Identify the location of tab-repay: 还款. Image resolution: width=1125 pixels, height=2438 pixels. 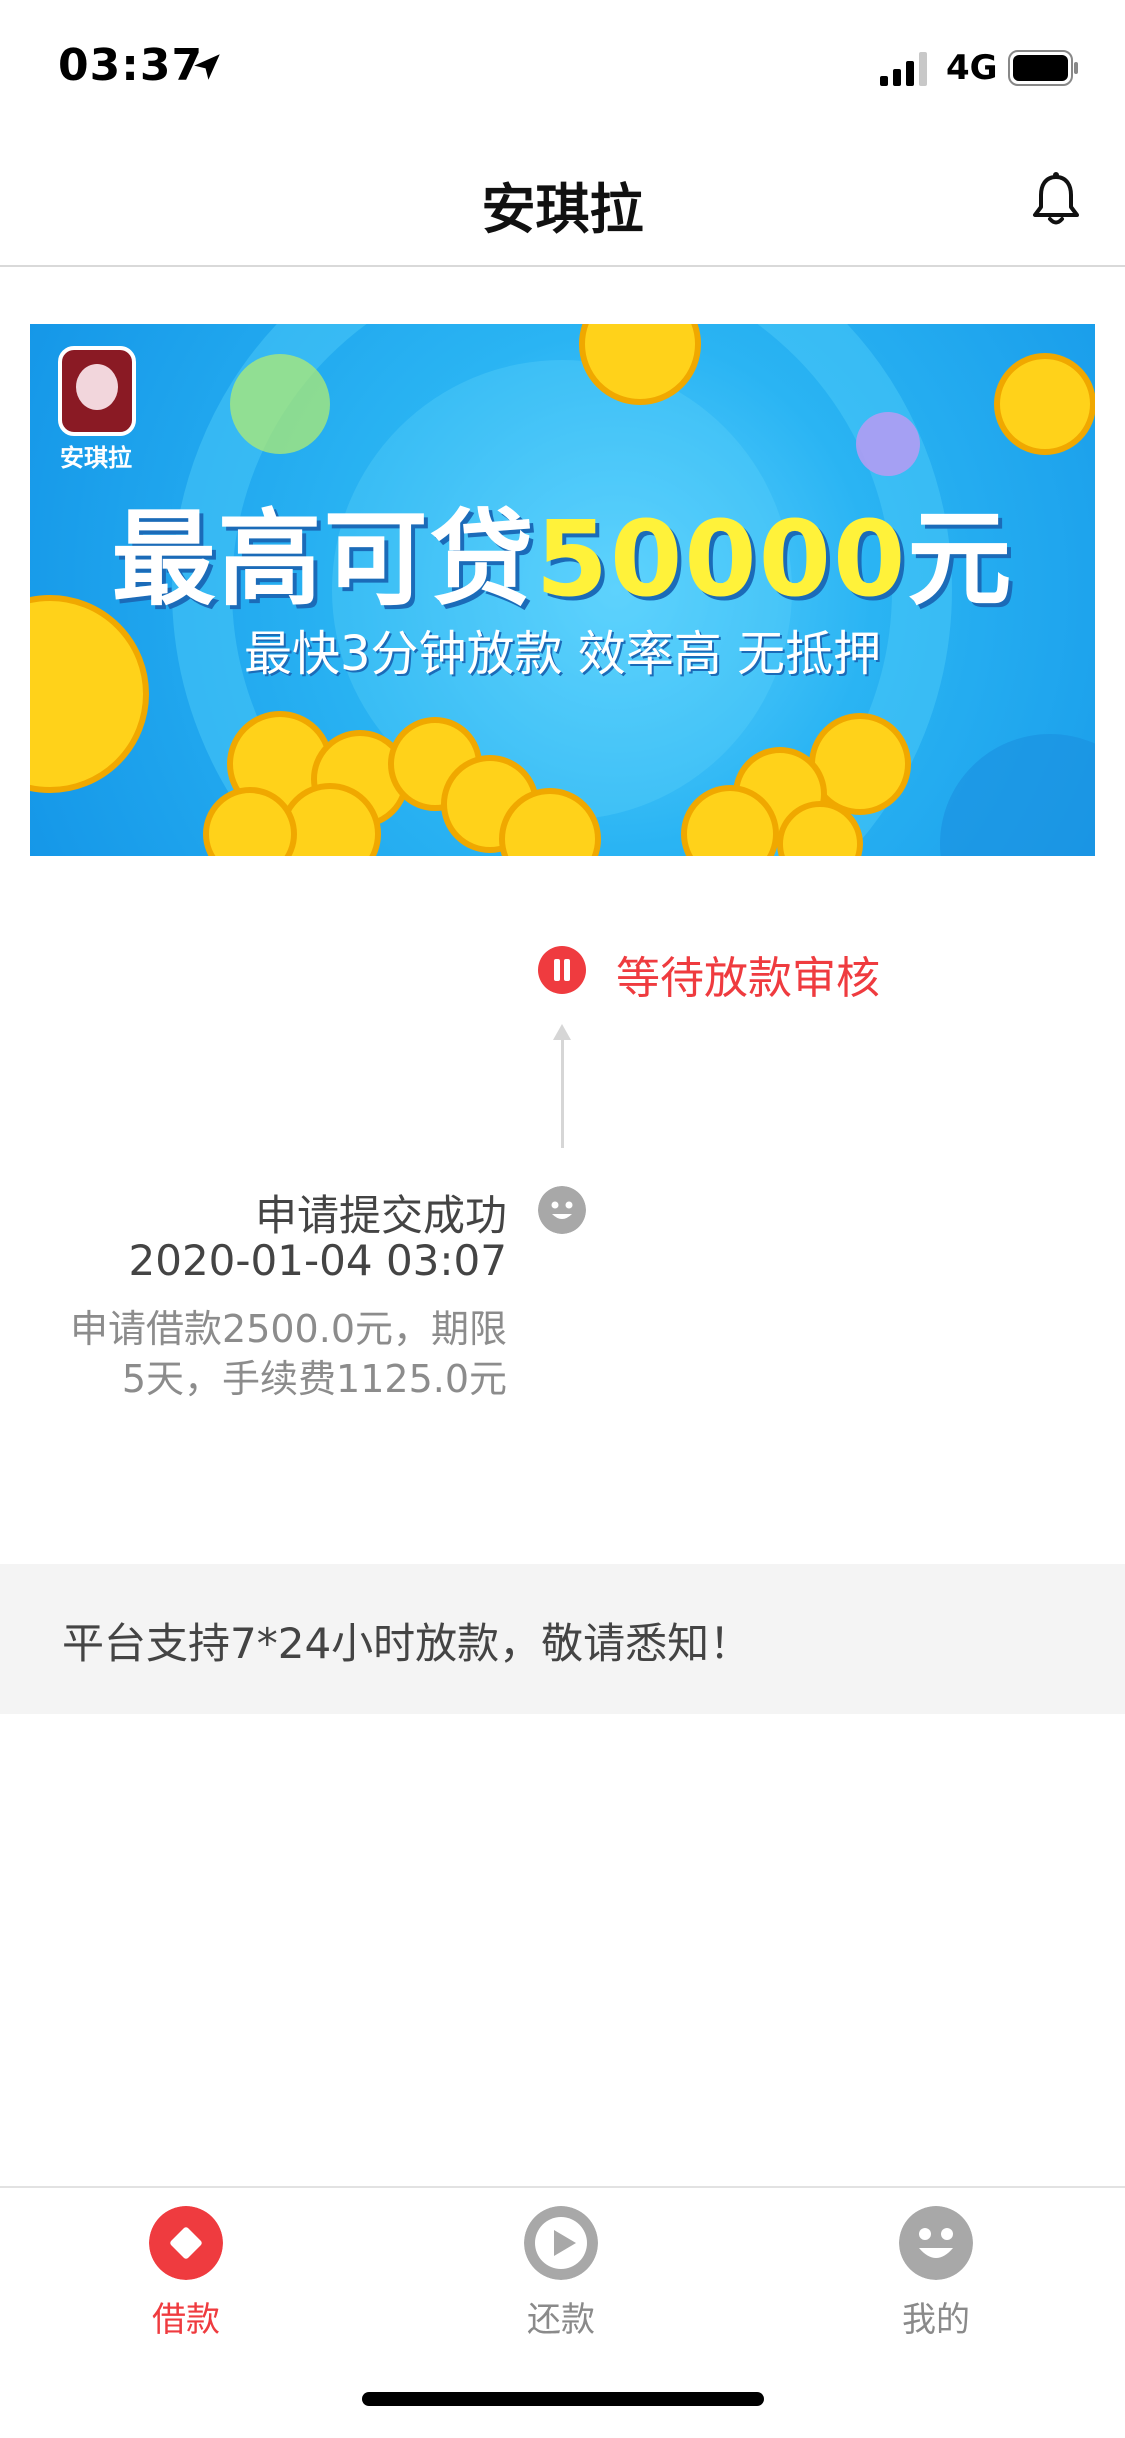
(561, 2281).